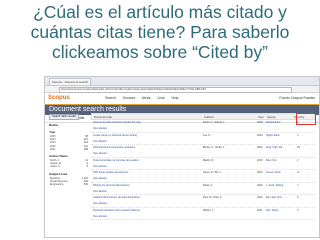 The image size is (320, 240). What do you see at coordinates (69, 149) in the screenshot?
I see `facet-row: 2011 298` at bounding box center [69, 149].